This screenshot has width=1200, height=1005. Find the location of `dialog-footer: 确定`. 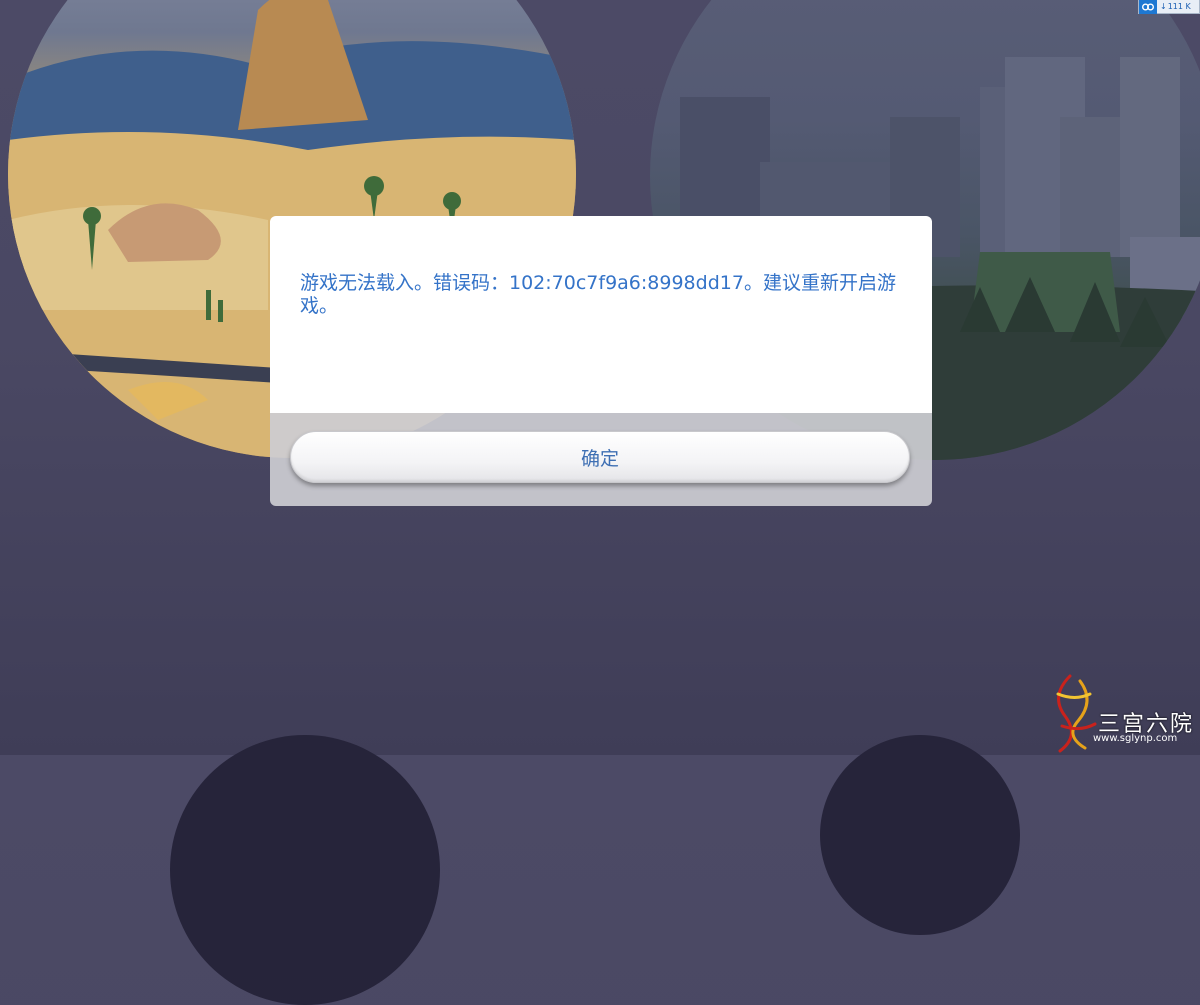

dialog-footer: 确定 is located at coordinates (601, 459).